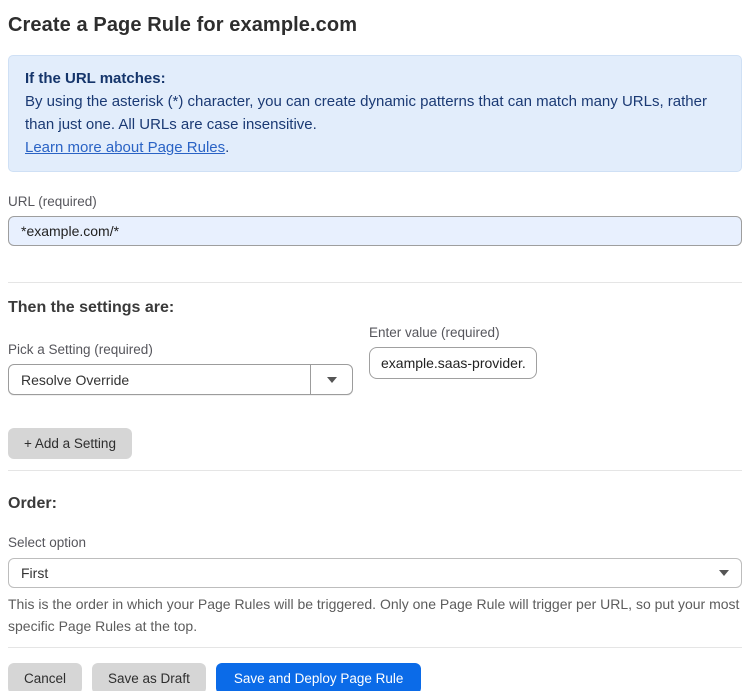  Describe the element at coordinates (45, 677) in the screenshot. I see `cancel-button: Cancel` at that location.